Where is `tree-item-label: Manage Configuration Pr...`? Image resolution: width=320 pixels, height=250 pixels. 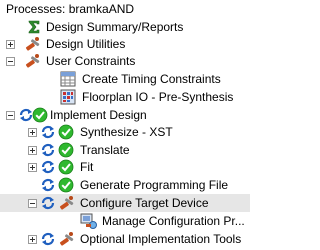
tree-item-label: Manage Configuration Pr... is located at coordinates (173, 221).